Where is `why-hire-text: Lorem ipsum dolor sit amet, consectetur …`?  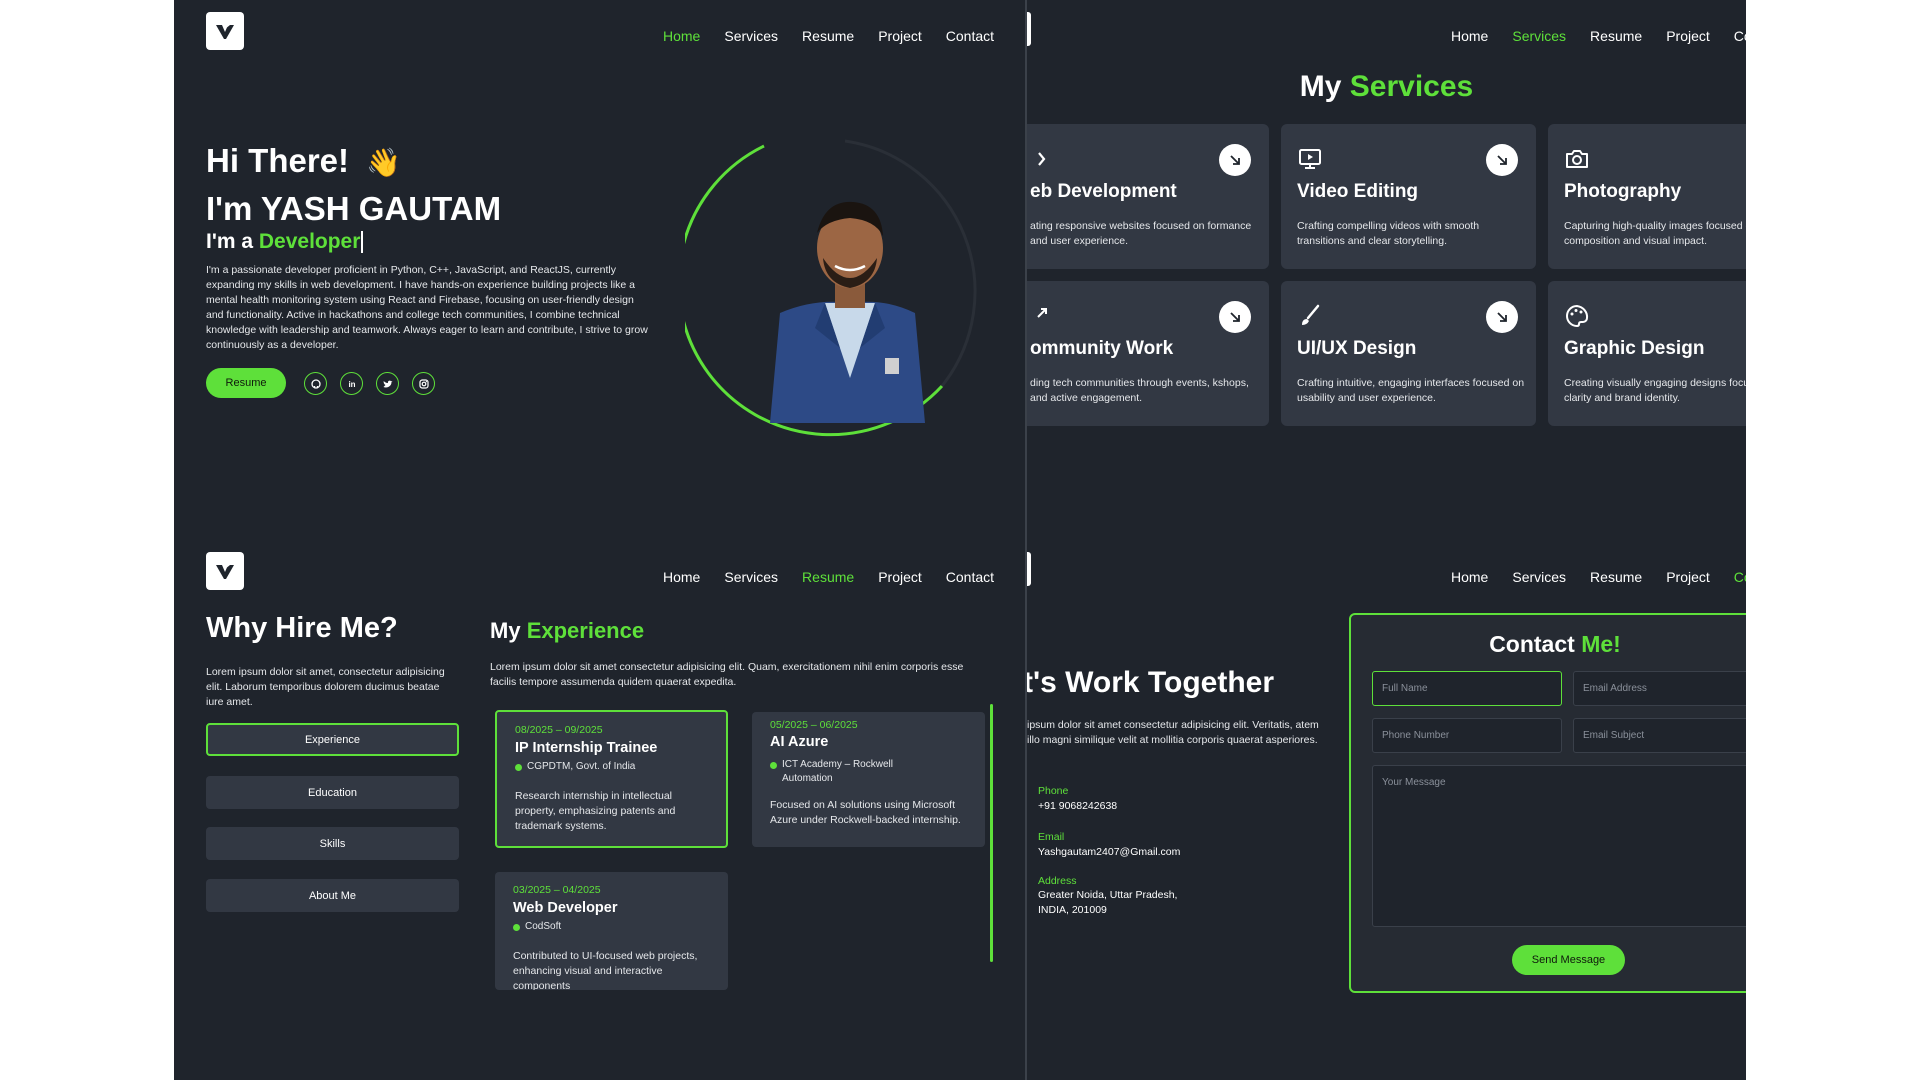
why-hire-text: Lorem ipsum dolor sit amet, consectetur … is located at coordinates (325, 687).